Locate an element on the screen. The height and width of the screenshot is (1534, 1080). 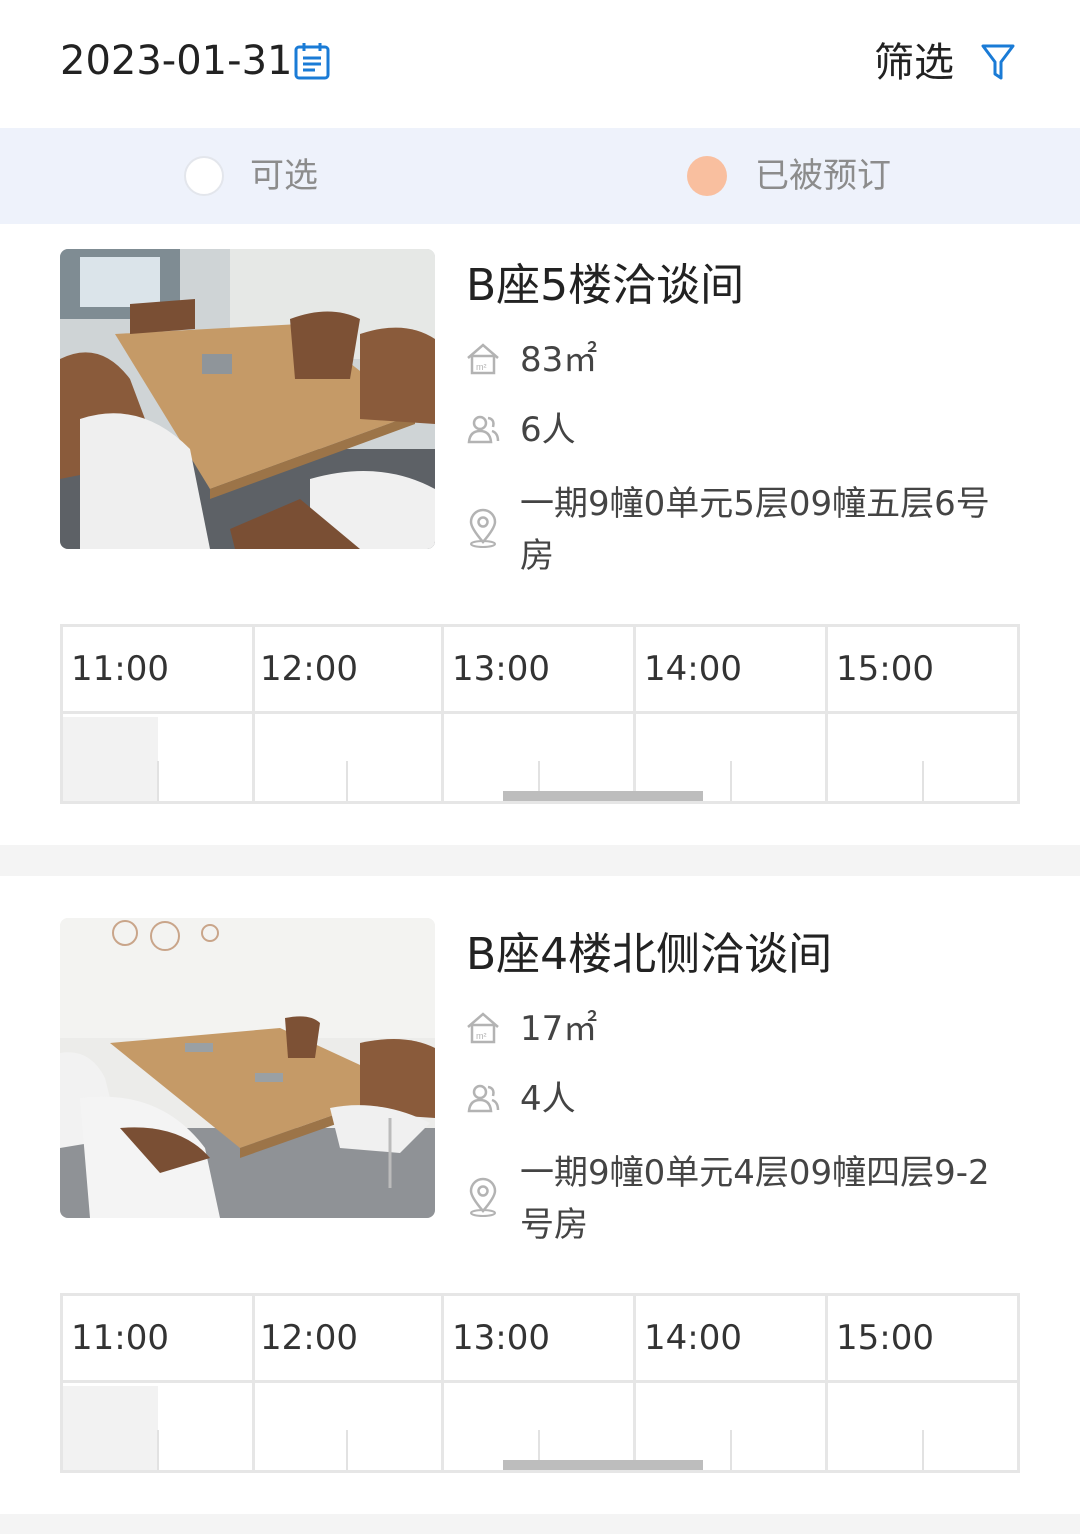
booked-dot-icon is located at coordinates (707, 176).